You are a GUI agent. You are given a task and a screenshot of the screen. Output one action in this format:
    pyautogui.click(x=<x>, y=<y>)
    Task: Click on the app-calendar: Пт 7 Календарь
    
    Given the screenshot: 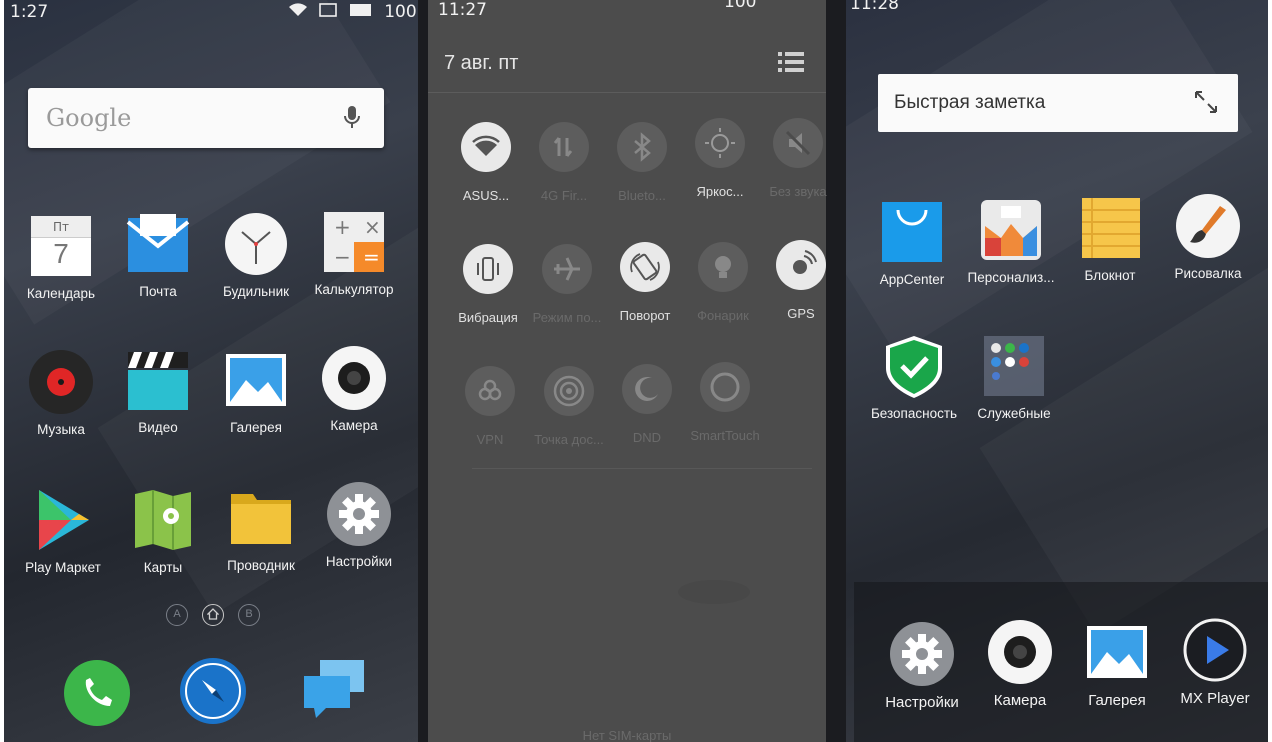 What is the action you would take?
    pyautogui.click(x=61, y=257)
    